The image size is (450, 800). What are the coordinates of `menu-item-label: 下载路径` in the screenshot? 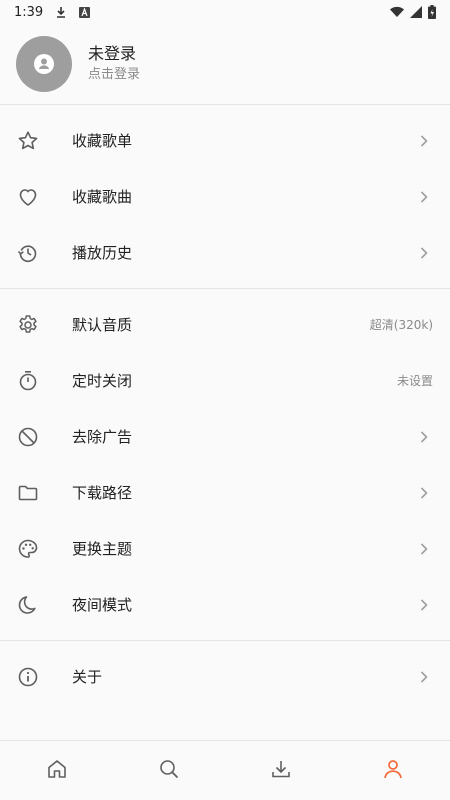 It's located at (102, 493).